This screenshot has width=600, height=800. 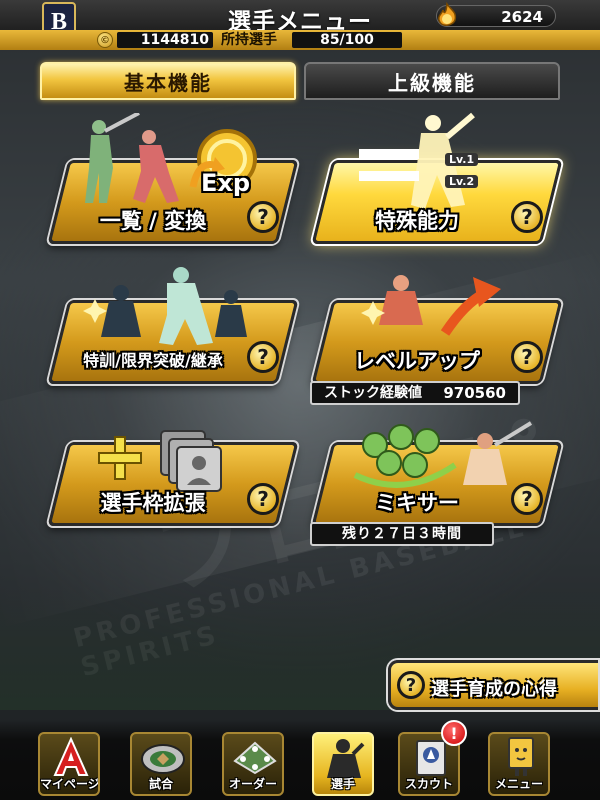 I want to click on owned-players-value: 85/100, so click(x=347, y=40).